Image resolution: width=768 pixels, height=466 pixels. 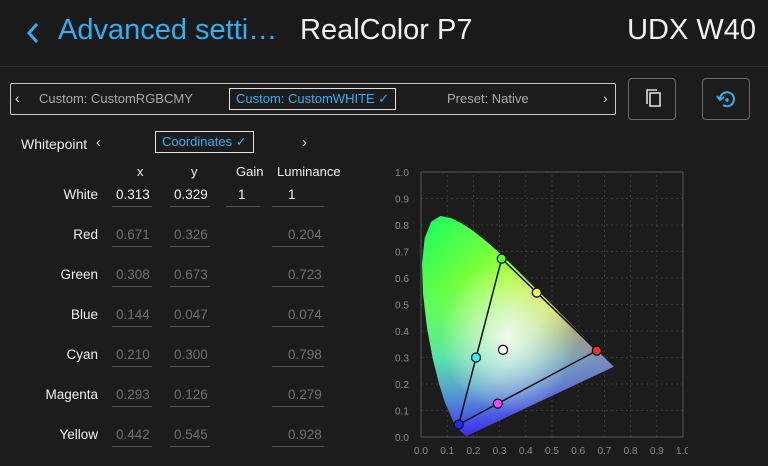 I want to click on header-bar: Advanced setti… RealColor P7 UDX W40, so click(x=384, y=33).